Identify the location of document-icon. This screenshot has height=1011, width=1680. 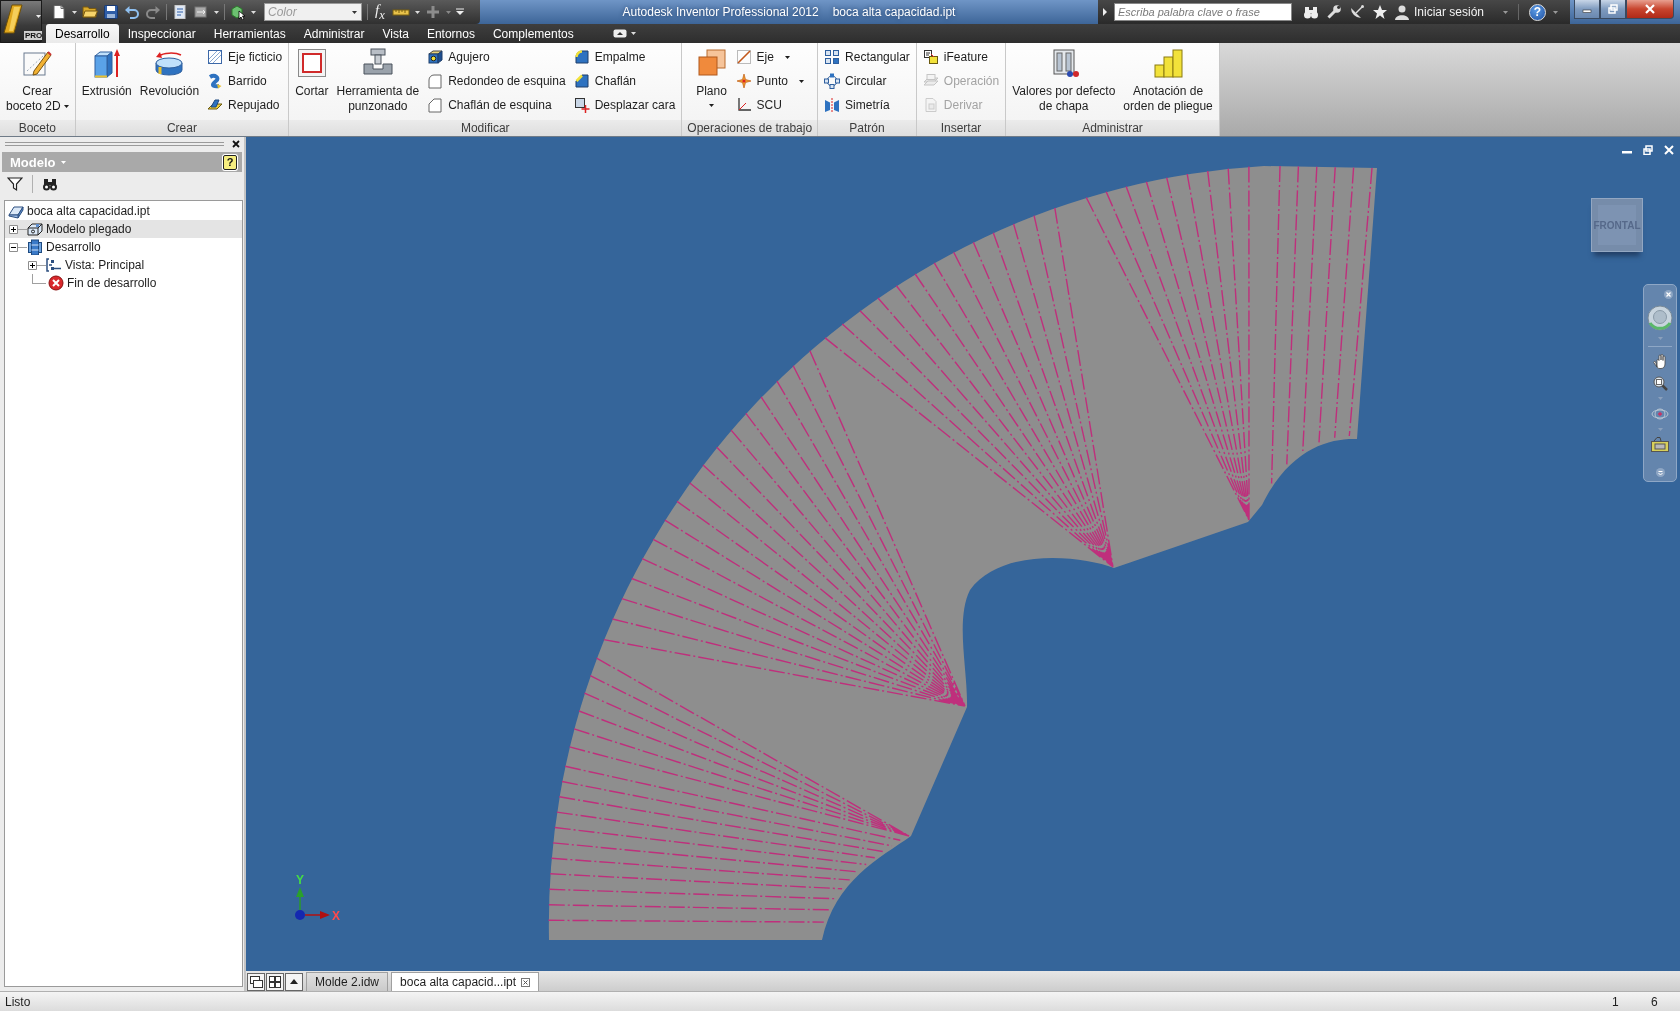
(180, 12).